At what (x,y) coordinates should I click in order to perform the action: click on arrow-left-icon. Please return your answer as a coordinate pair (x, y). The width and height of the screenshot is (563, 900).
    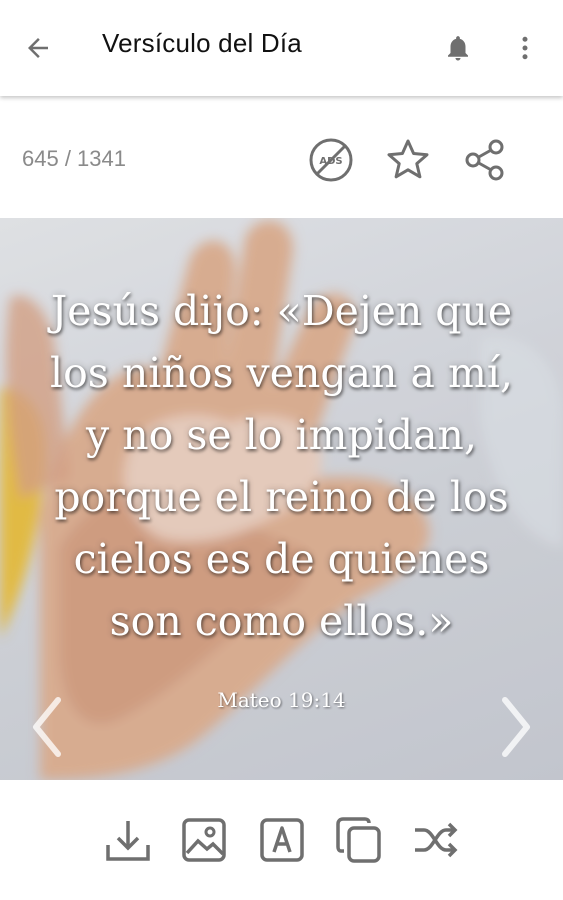
    Looking at the image, I should click on (38, 48).